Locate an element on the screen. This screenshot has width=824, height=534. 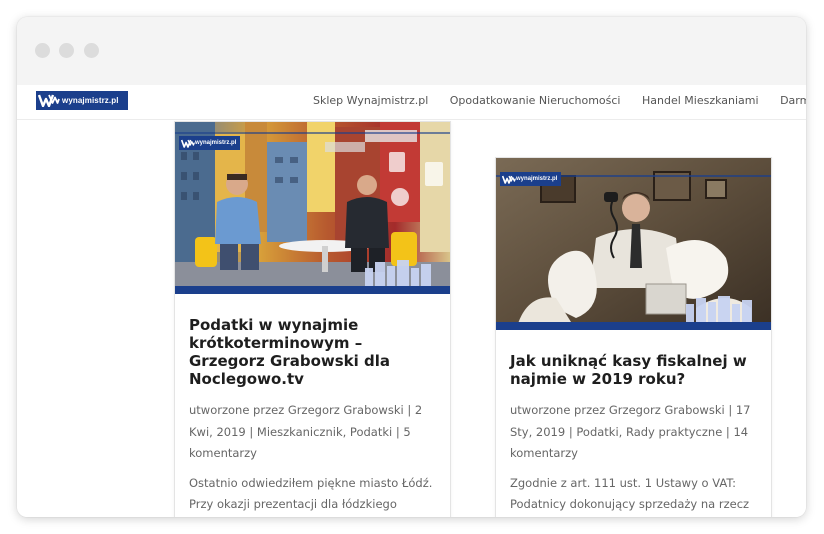
close-window-dot is located at coordinates (42, 50).